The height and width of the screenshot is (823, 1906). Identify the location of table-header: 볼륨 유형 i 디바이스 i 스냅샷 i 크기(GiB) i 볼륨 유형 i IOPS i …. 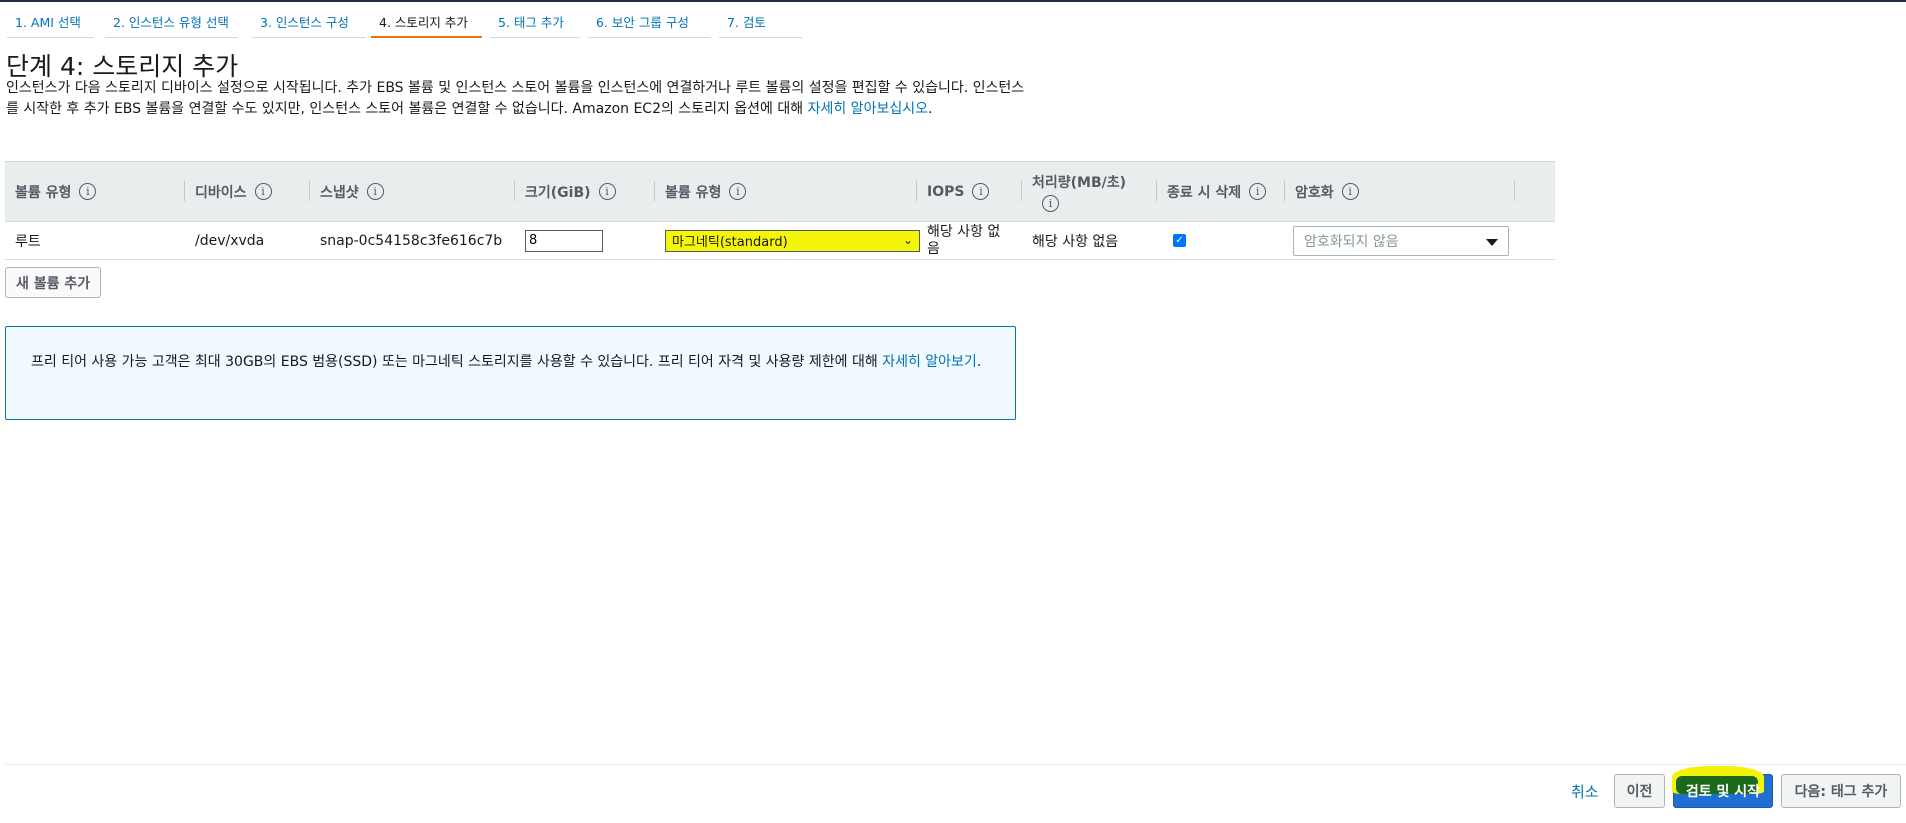
(780, 191).